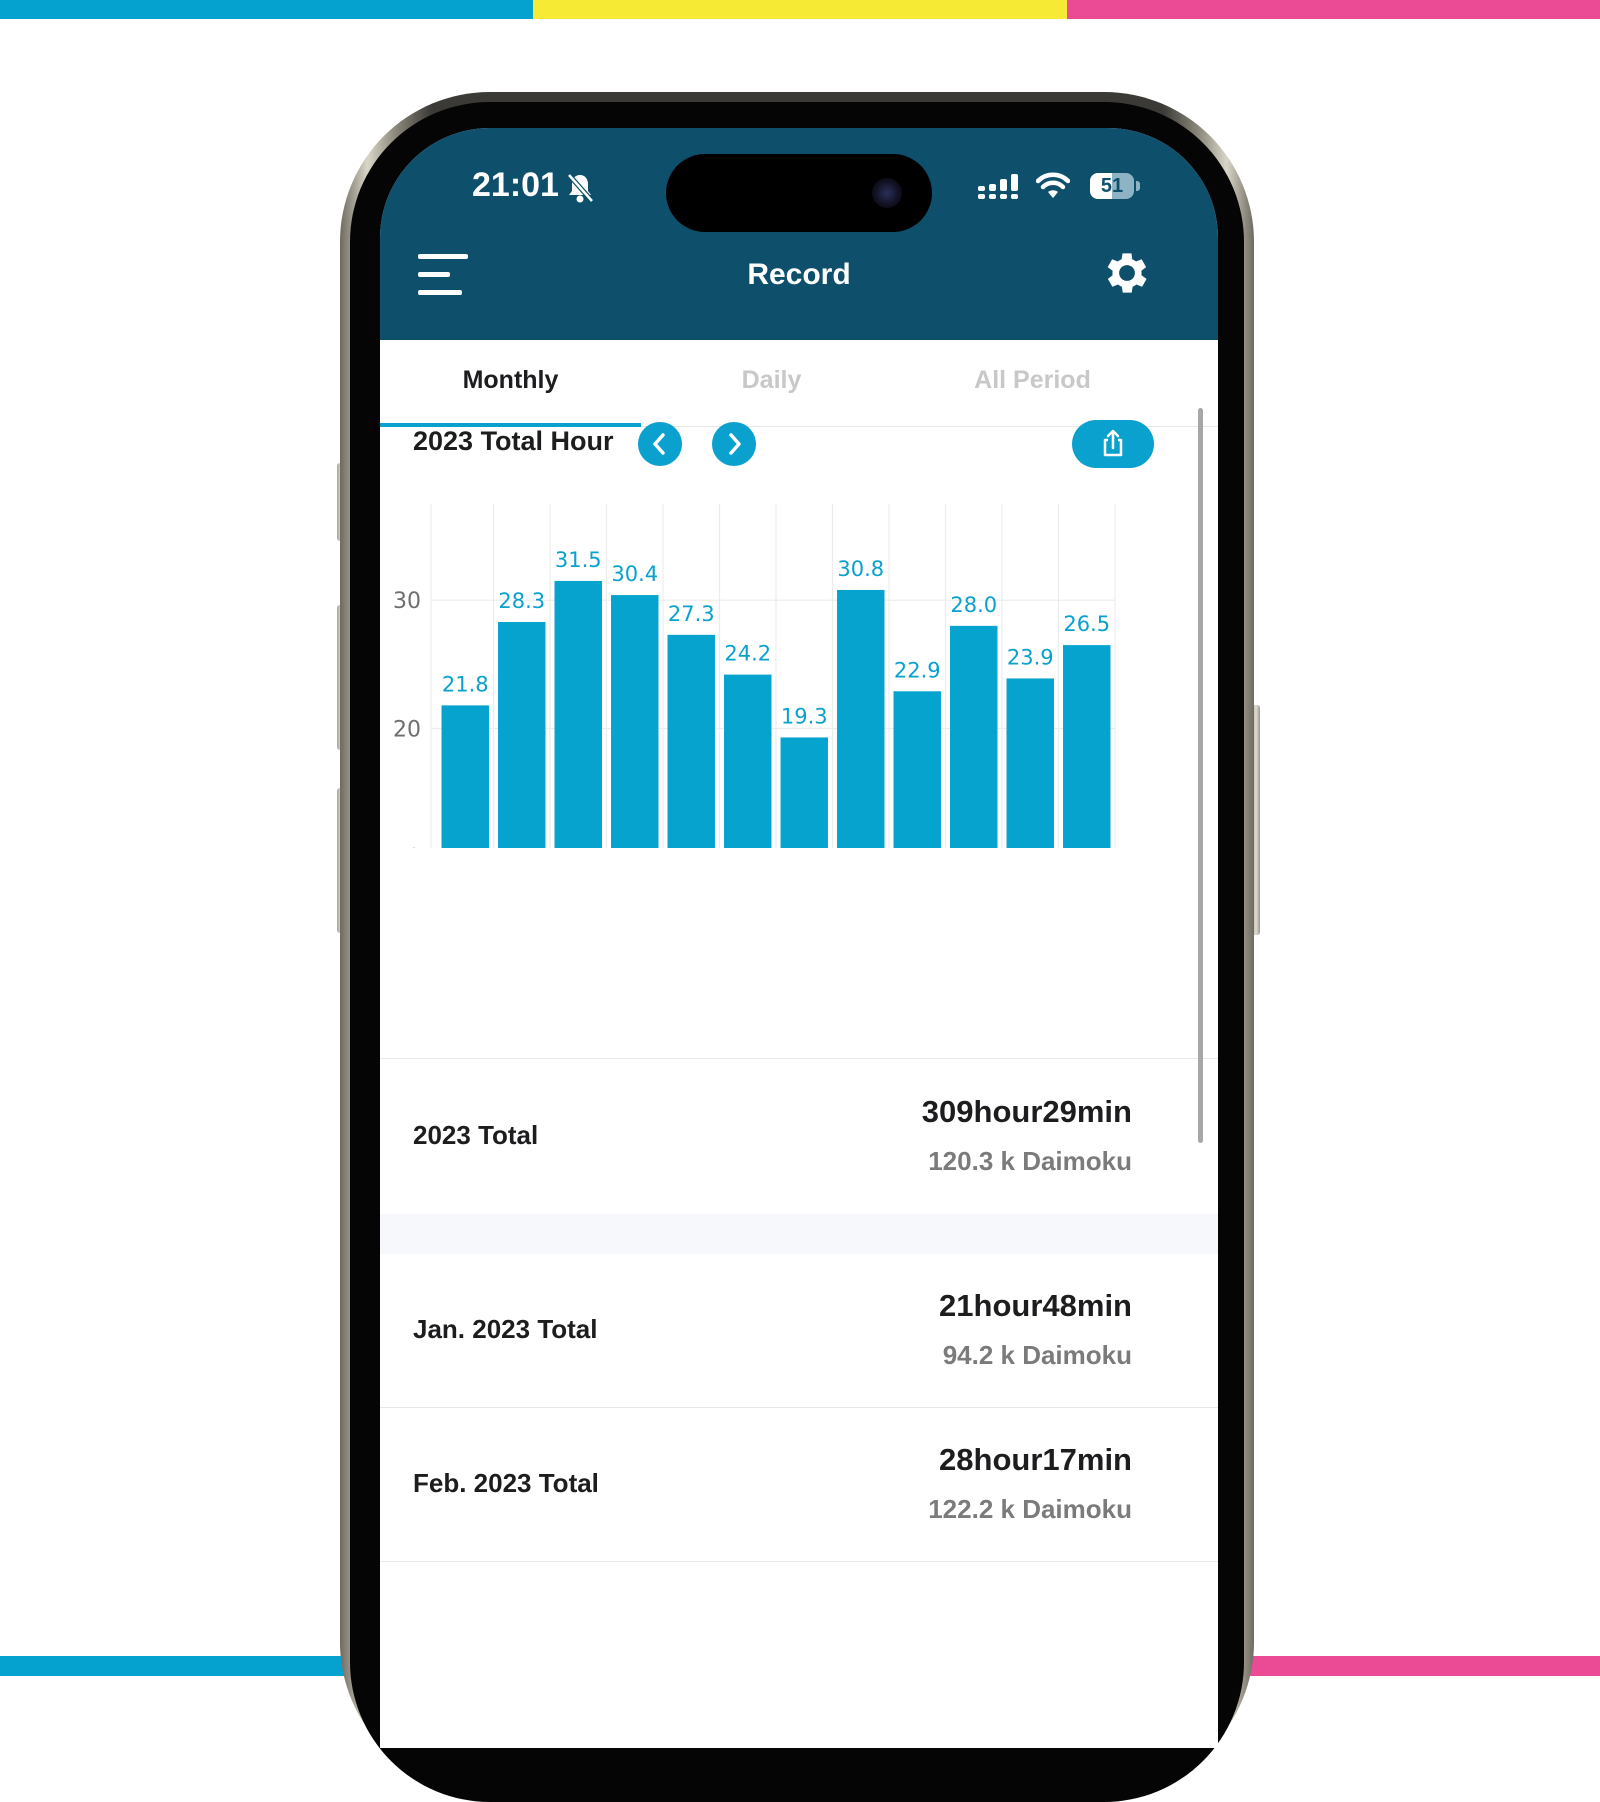 The width and height of the screenshot is (1600, 1802). I want to click on period-tabs: Monthly Daily All Period, so click(799, 383).